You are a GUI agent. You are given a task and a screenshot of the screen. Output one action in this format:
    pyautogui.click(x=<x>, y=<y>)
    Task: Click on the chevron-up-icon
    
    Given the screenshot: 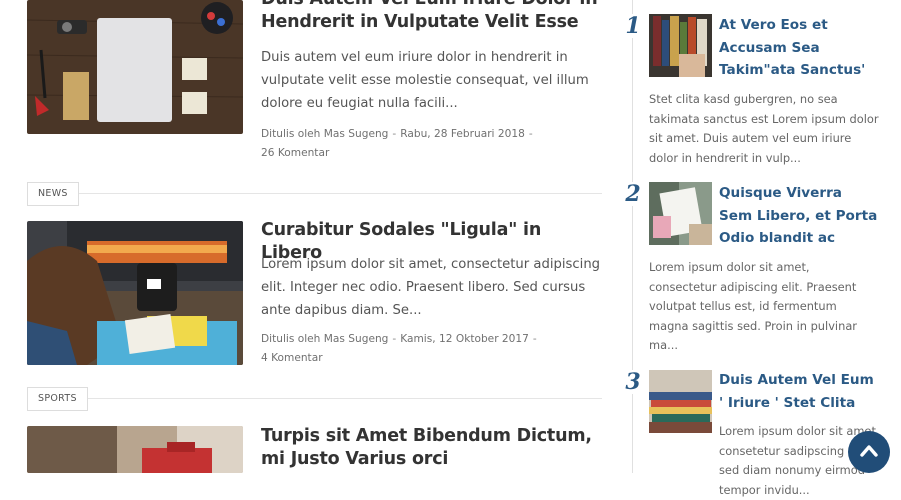 What is the action you would take?
    pyautogui.click(x=869, y=451)
    